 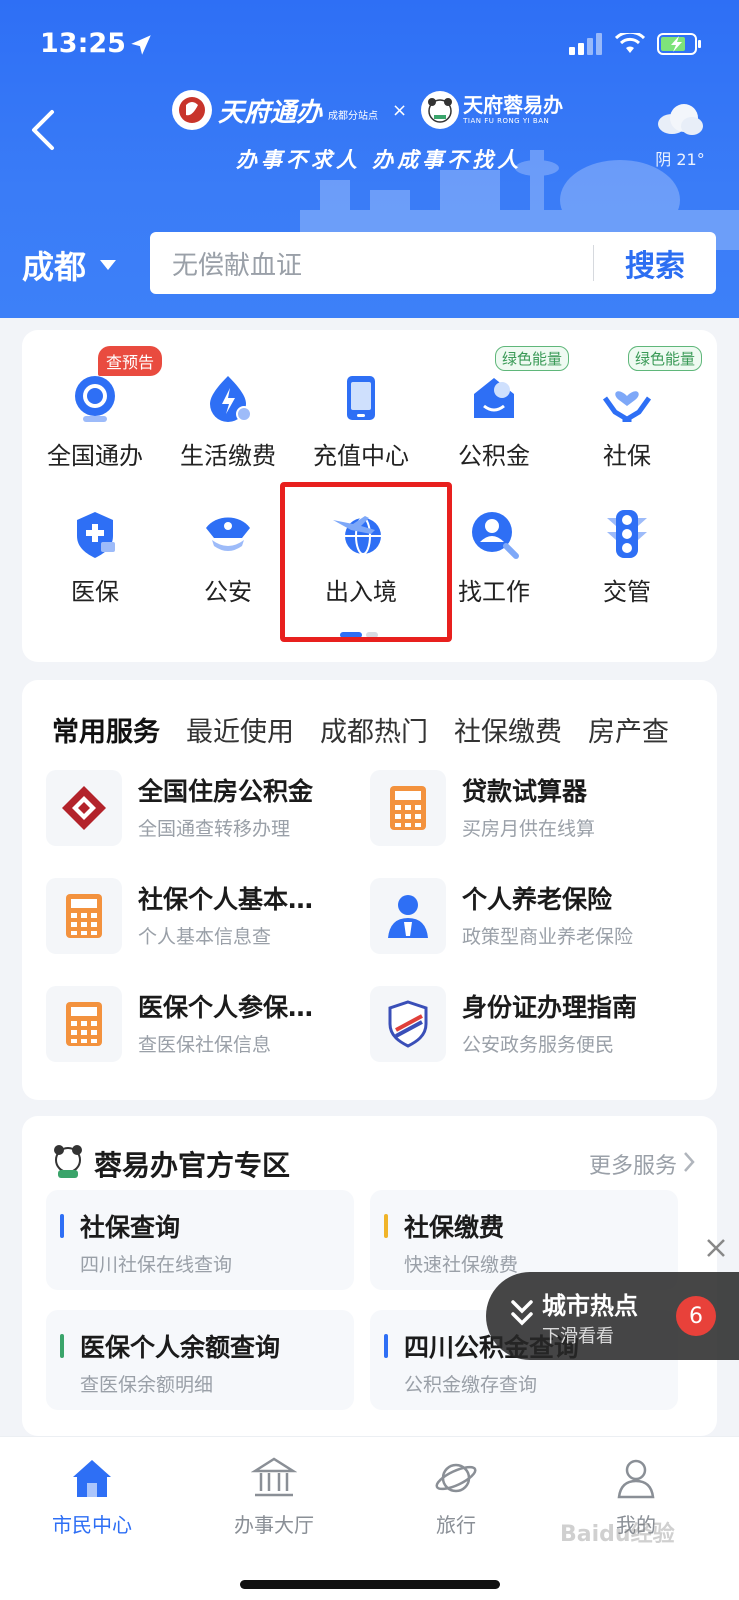 I want to click on grid-label: 生活缴费, so click(x=228, y=456).